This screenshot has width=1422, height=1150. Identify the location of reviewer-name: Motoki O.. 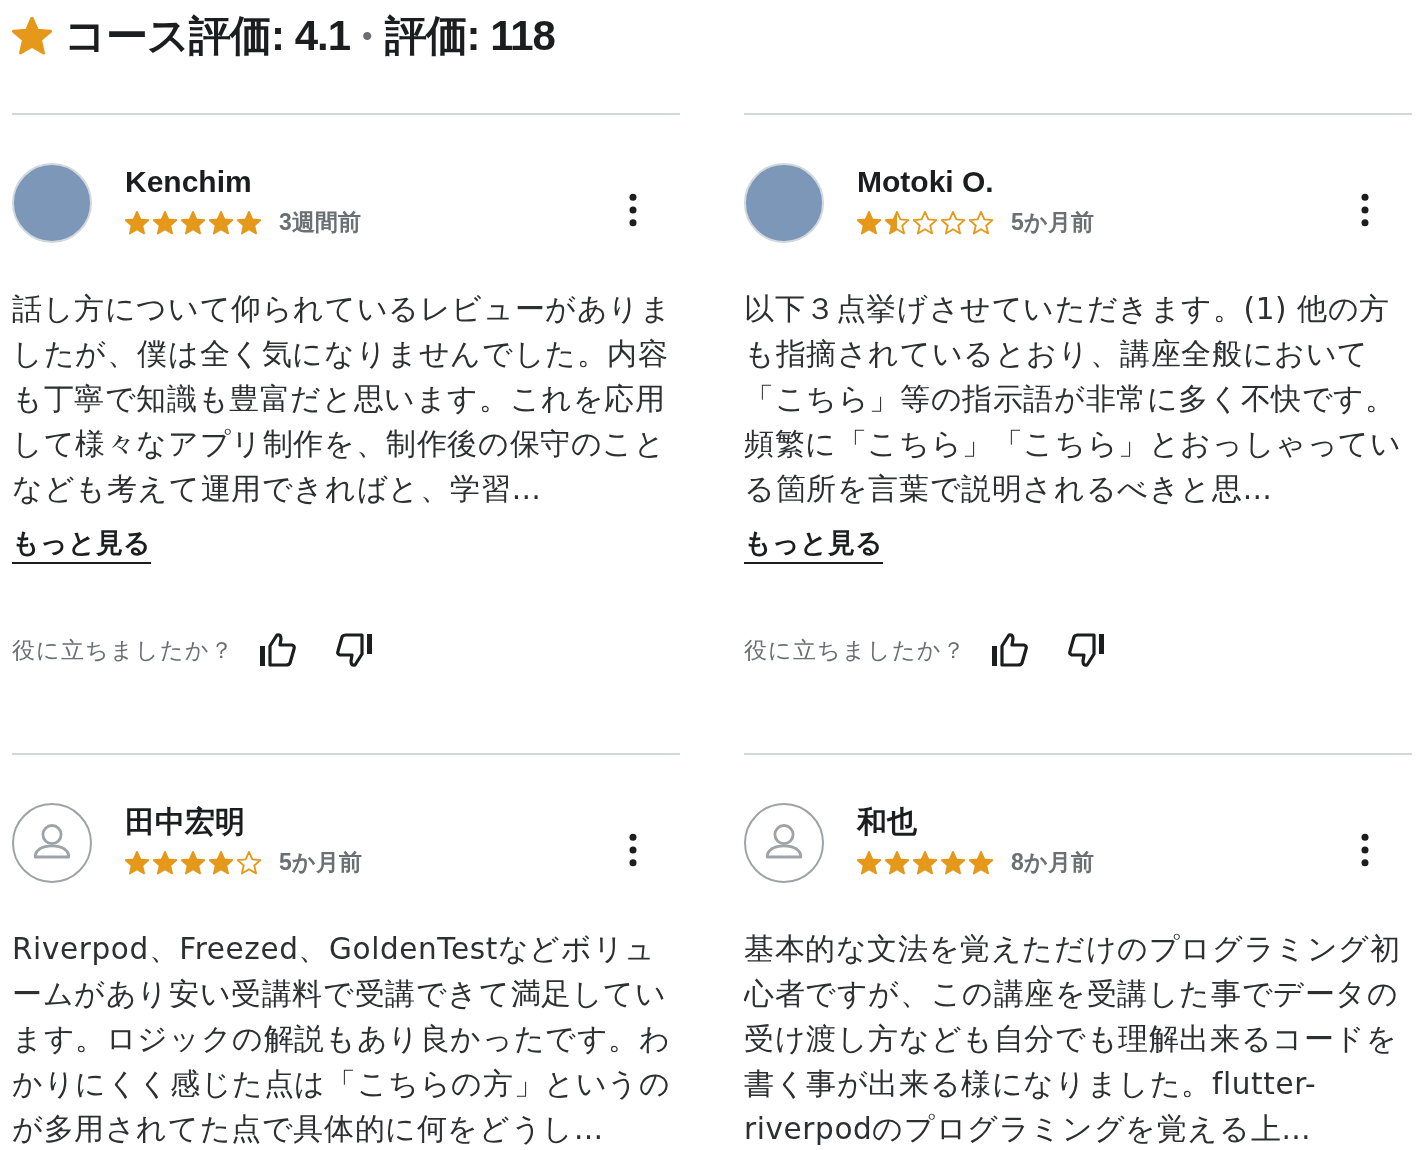
(926, 182).